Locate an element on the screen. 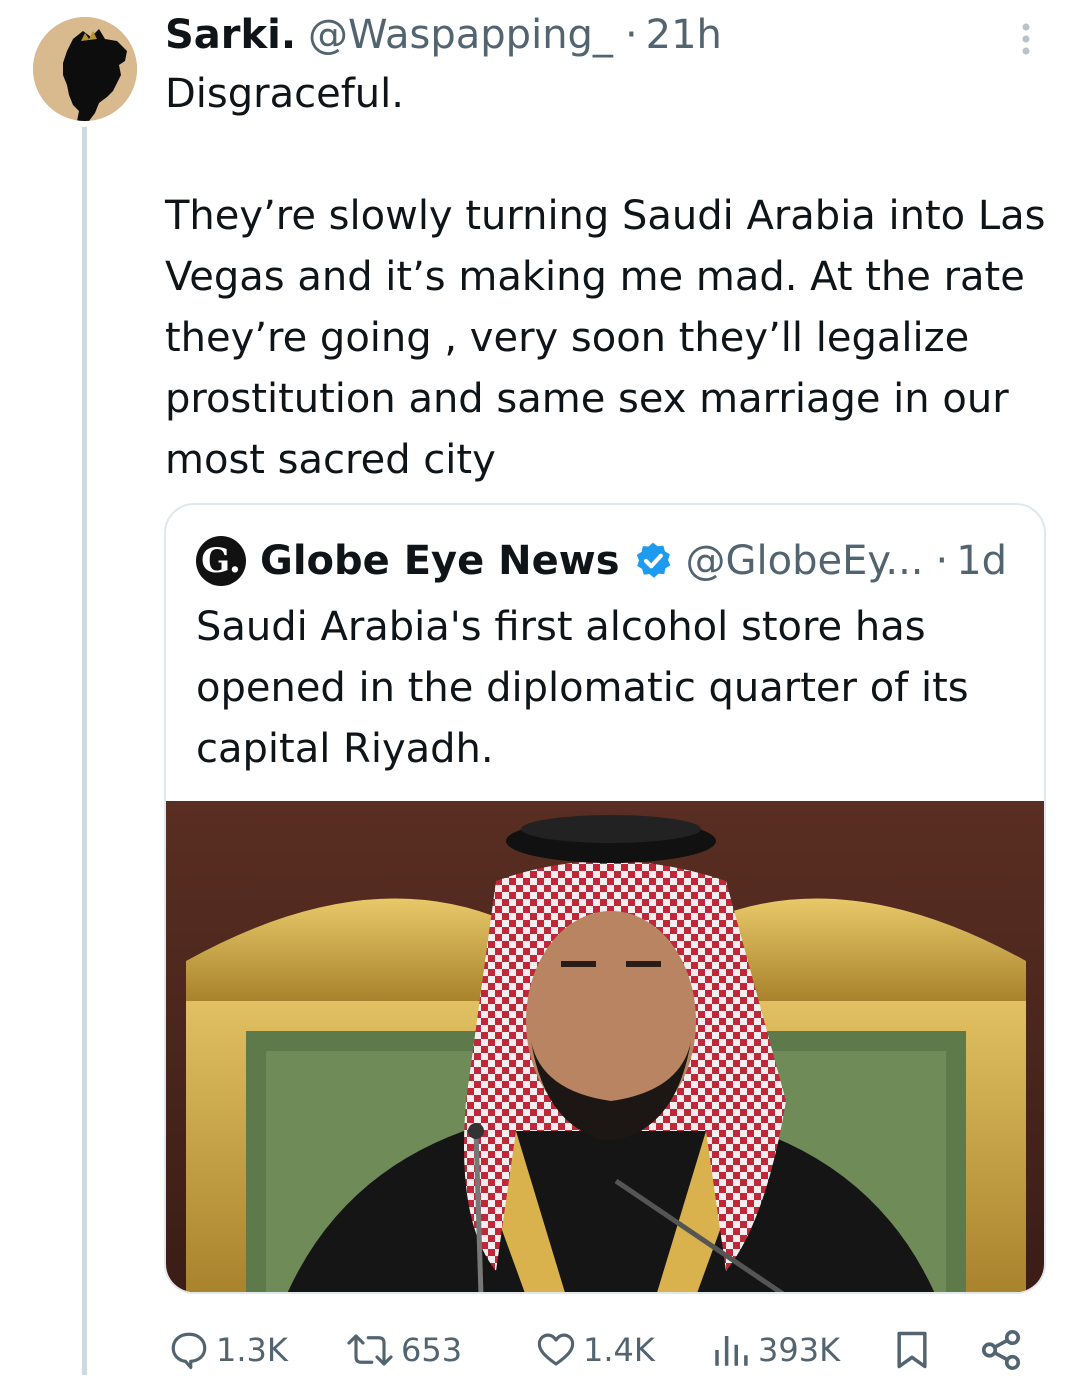 The width and height of the screenshot is (1080, 1378). tweet-timestamp: 21h is located at coordinates (684, 35).